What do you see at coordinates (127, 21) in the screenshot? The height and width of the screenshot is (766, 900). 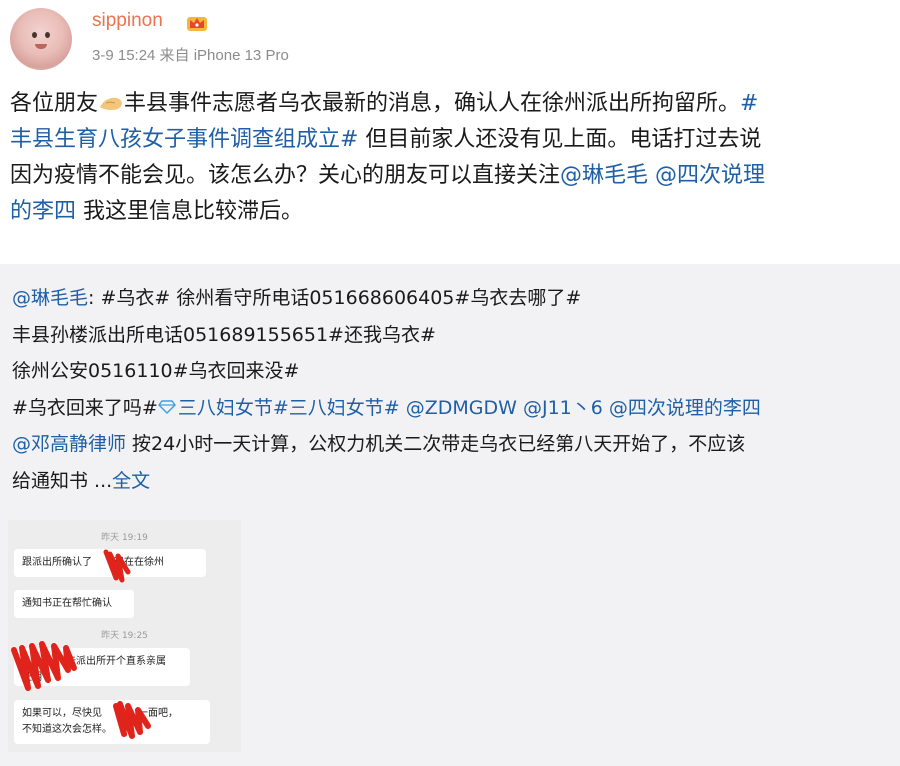 I see `username-link: sippinon` at bounding box center [127, 21].